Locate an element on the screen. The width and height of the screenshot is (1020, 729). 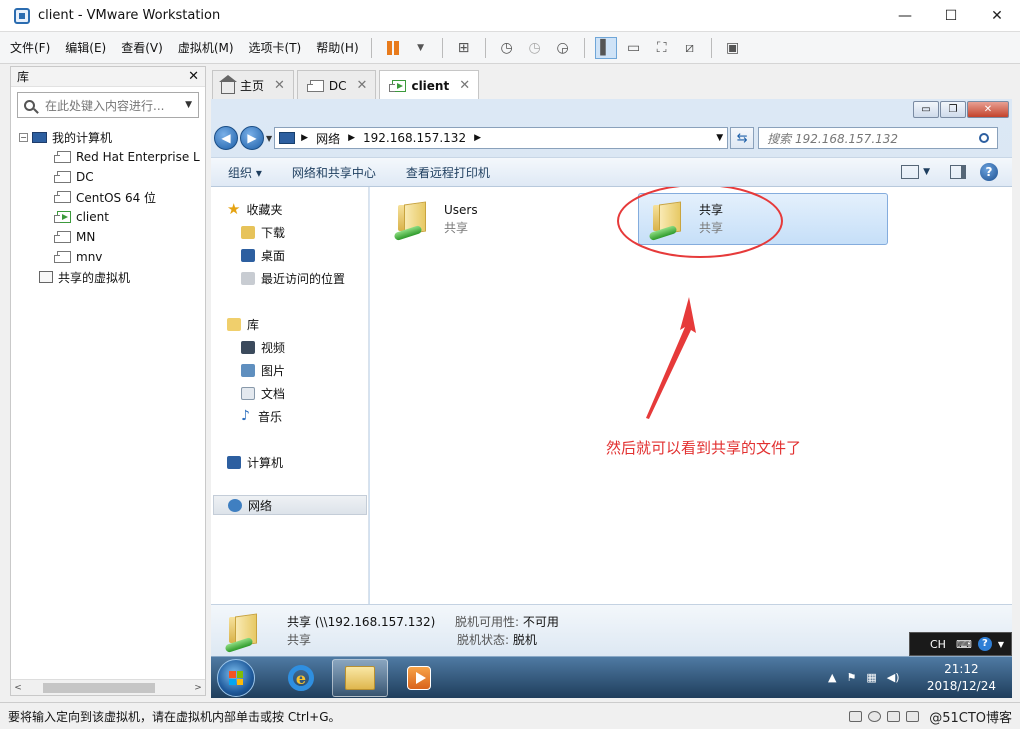
nav-network: 网络 is located at coordinates (290, 505).